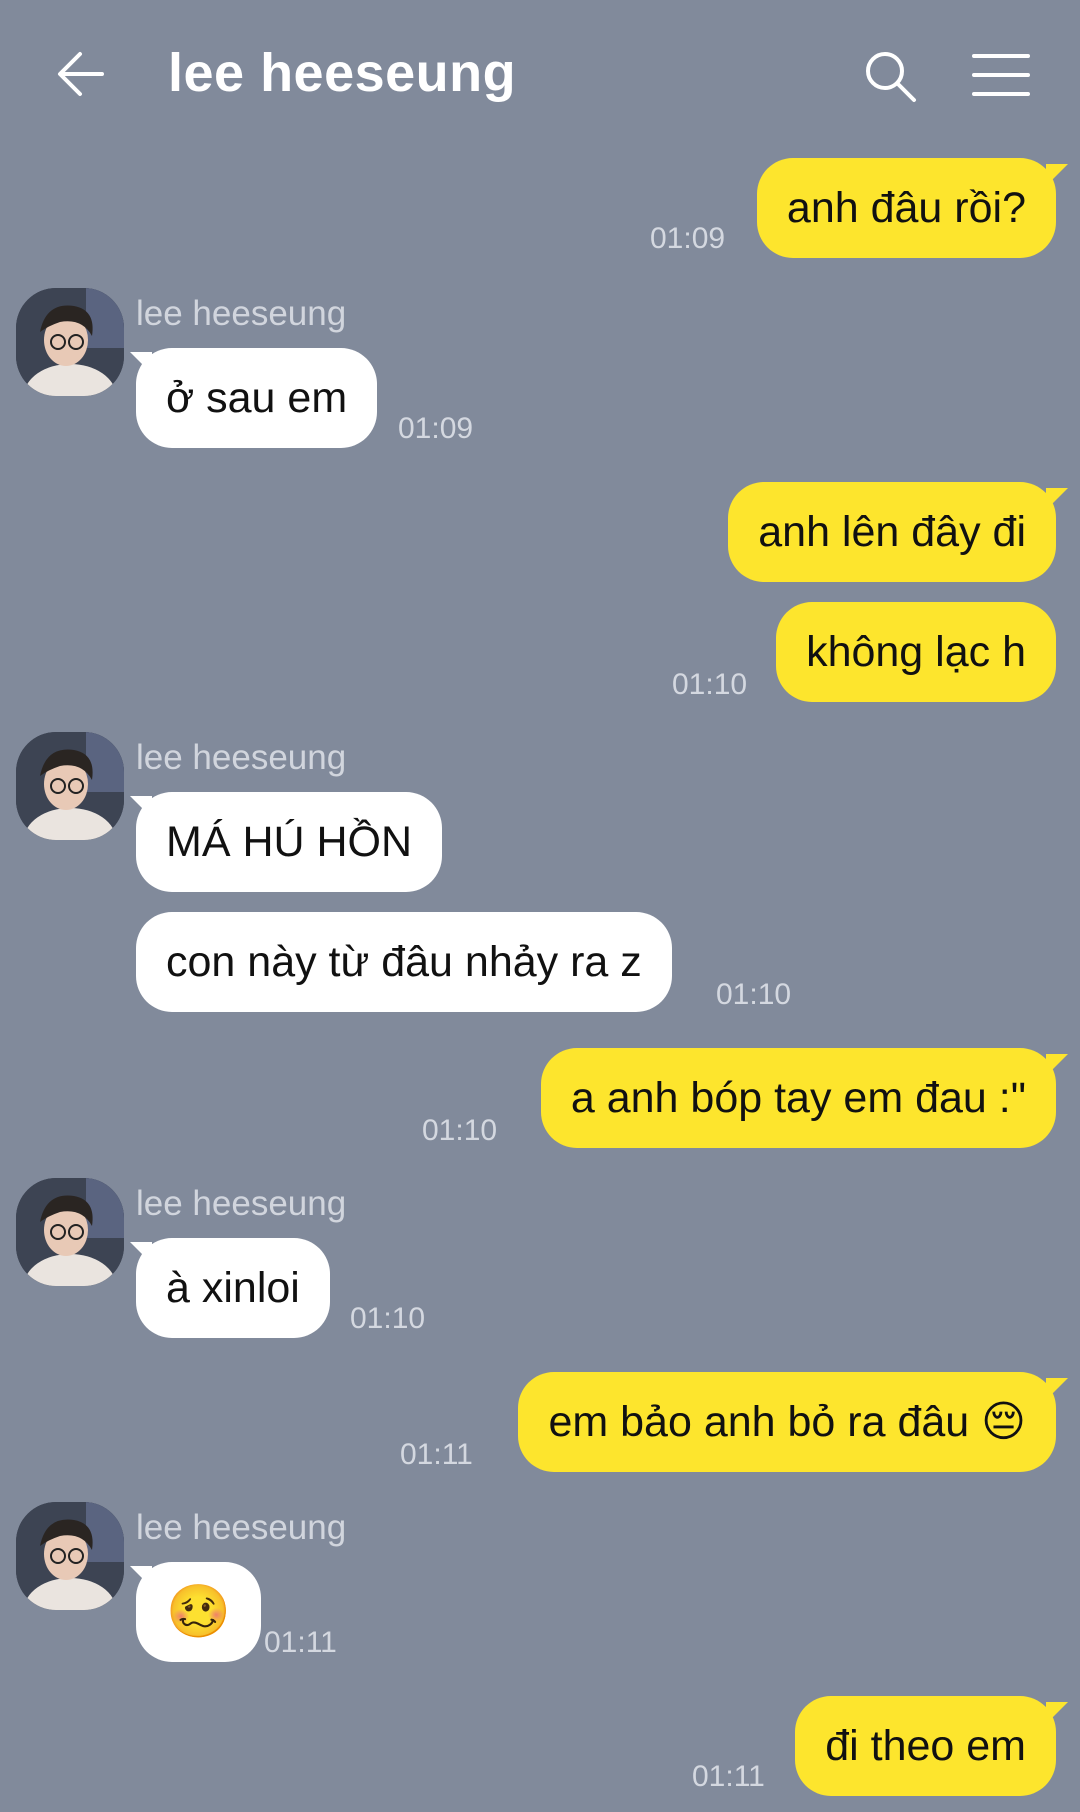 The height and width of the screenshot is (1812, 1080). I want to click on my-message-bubble: không lạc h, so click(916, 652).